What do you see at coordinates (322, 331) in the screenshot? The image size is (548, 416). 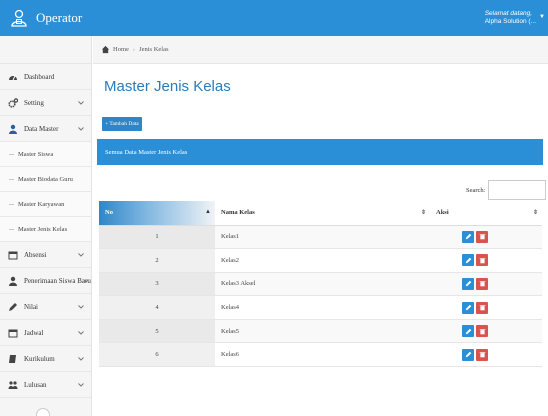 I see `cell-nama-kelas: Kelas5` at bounding box center [322, 331].